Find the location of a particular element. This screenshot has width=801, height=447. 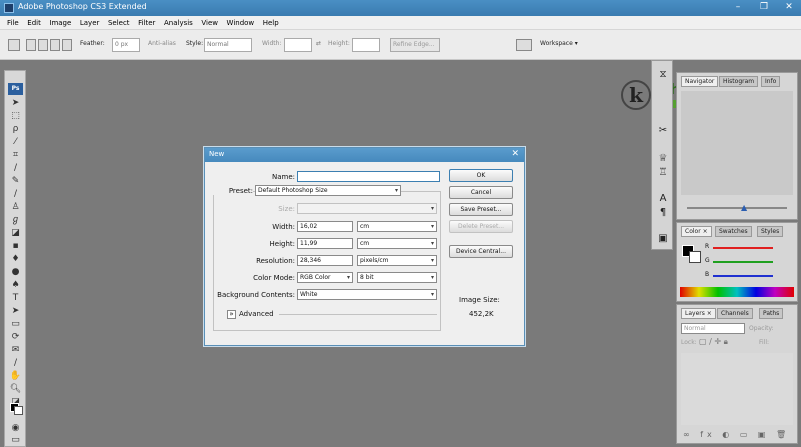

style-select: Normal is located at coordinates (228, 45).